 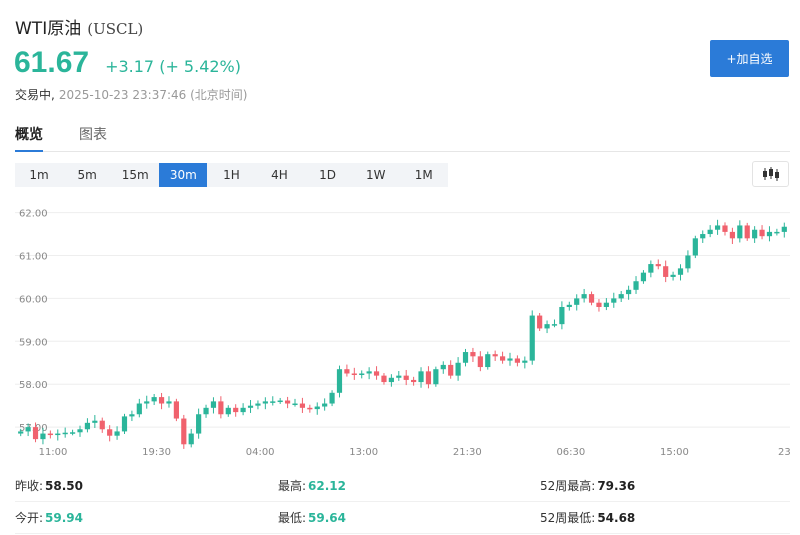 What do you see at coordinates (53, 452) in the screenshot?
I see `x-tick-label: 11:00` at bounding box center [53, 452].